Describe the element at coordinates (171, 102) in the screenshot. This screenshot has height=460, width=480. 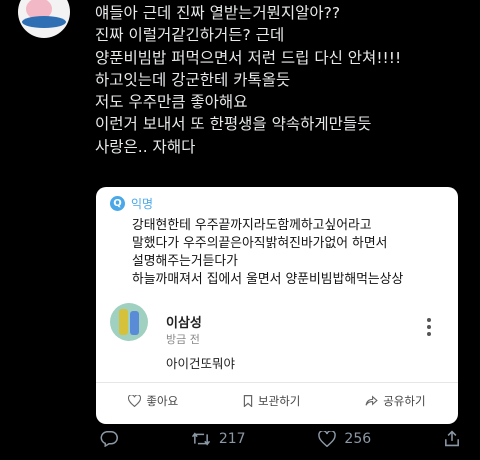
I see `tweet-line: 저도 우주만큼 좋아해요` at that location.